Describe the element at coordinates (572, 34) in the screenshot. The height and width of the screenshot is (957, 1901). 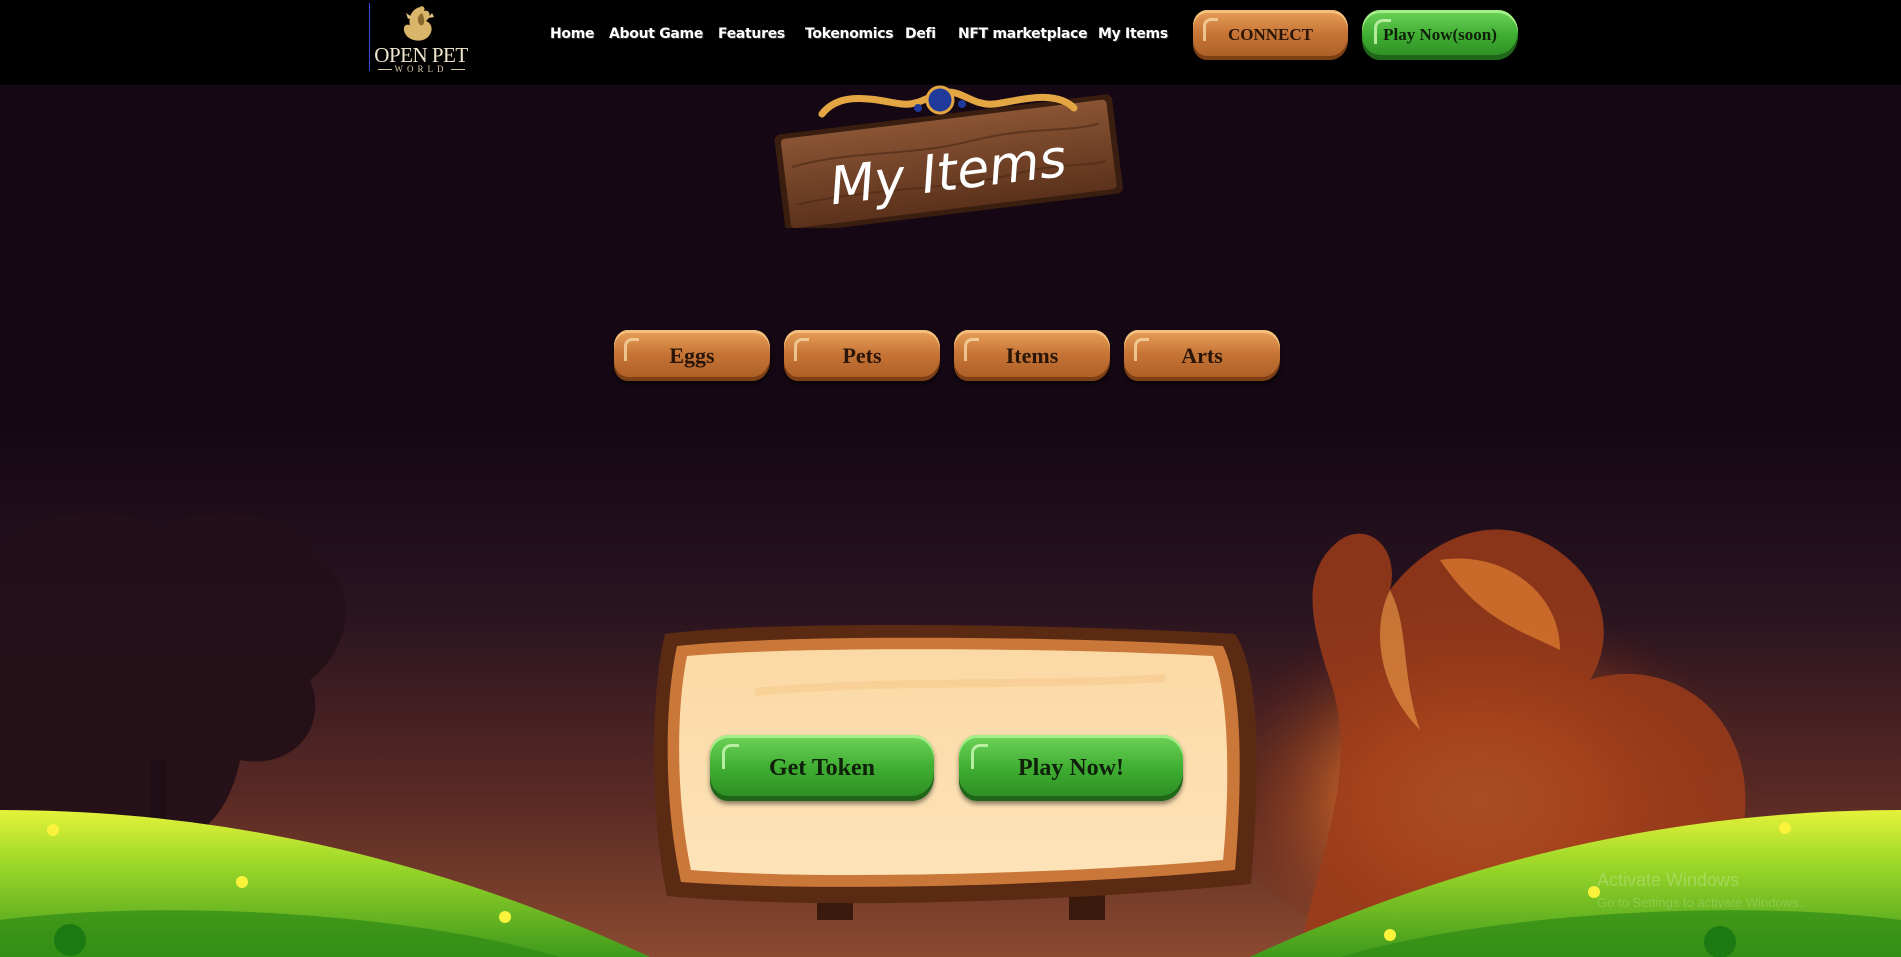
I see `nav-home: Home` at that location.